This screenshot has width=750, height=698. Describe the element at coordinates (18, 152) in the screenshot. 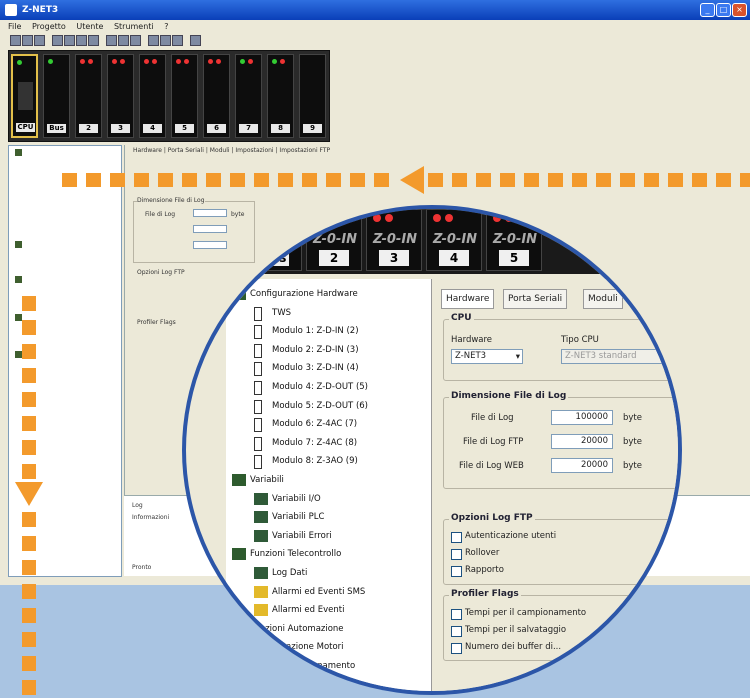

I see `folder-icon` at that location.